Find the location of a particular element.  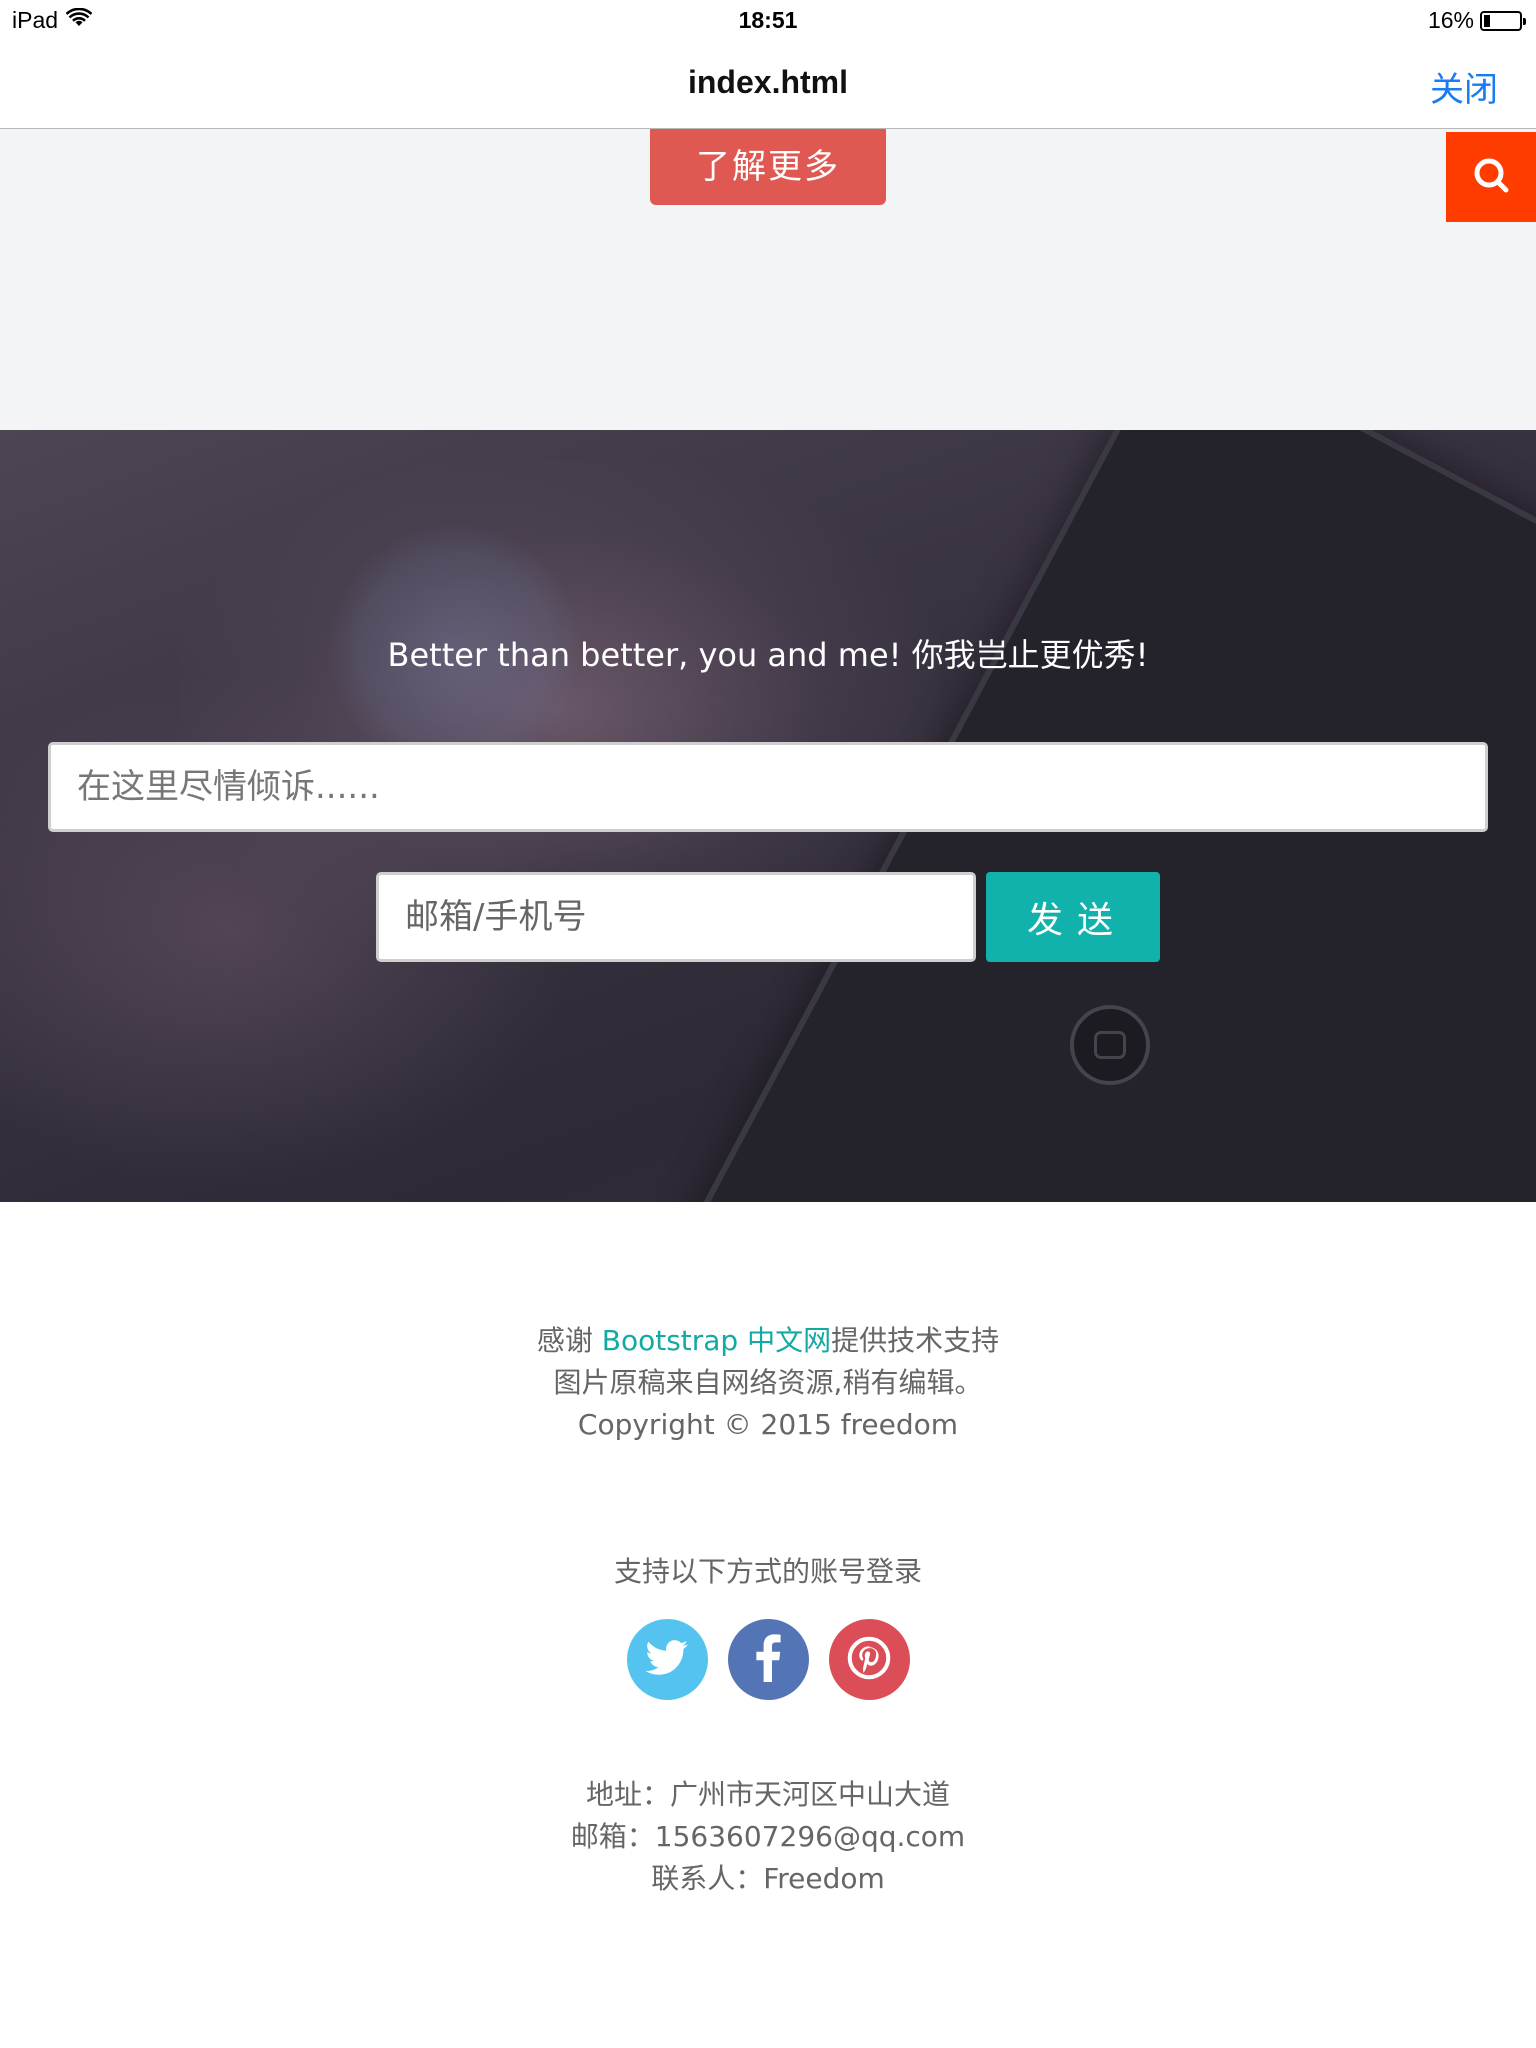

copyright: Copyright © 2015 freedom is located at coordinates (768, 1424).